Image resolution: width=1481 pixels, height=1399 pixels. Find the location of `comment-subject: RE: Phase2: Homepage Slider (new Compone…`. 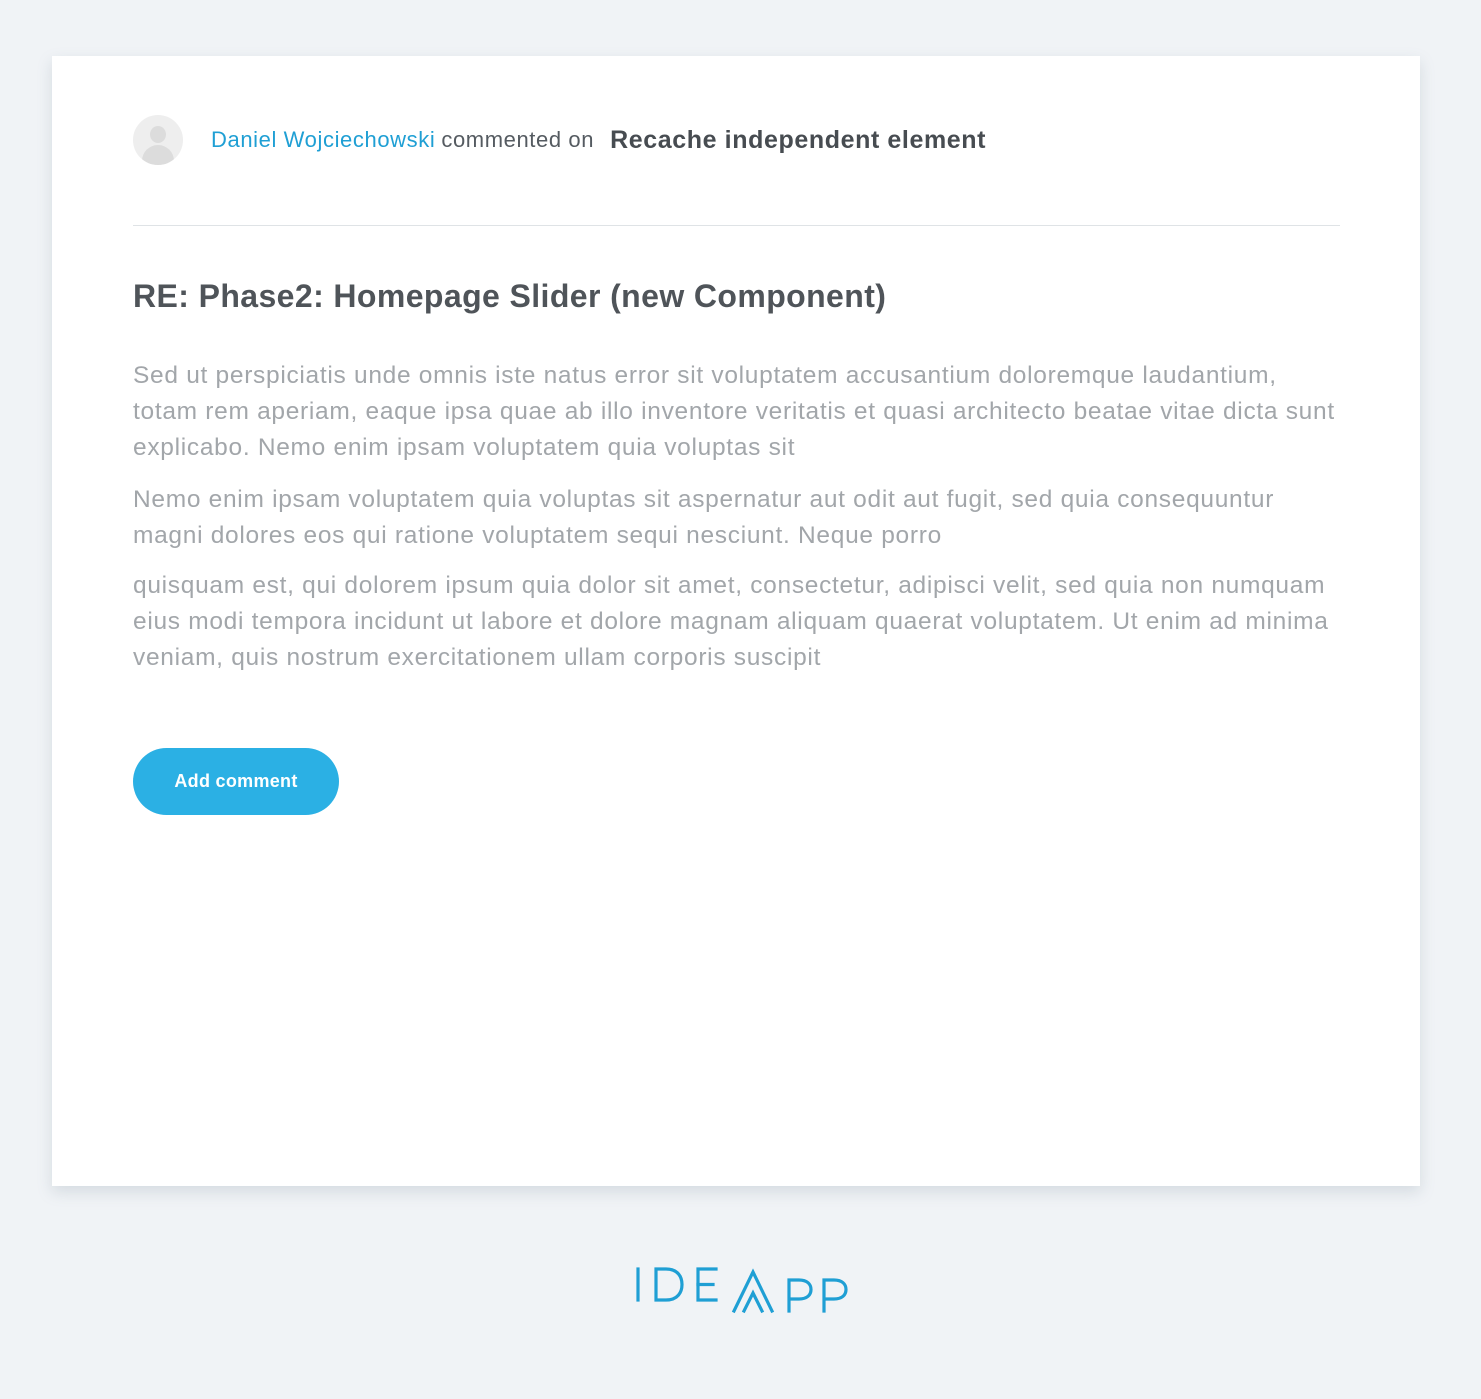

comment-subject: RE: Phase2: Homepage Slider (new Compone… is located at coordinates (510, 296).